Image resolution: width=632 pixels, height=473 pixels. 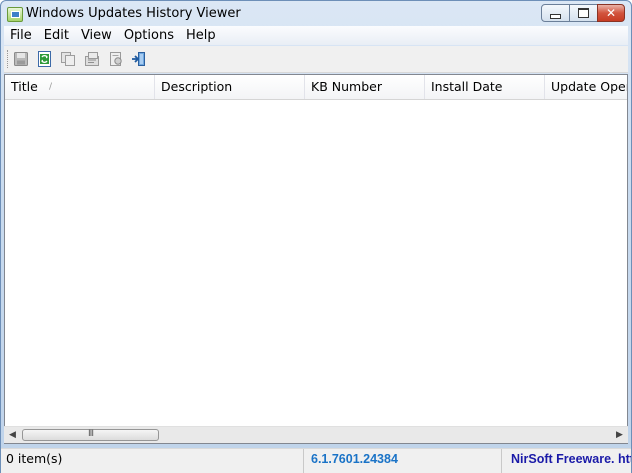 What do you see at coordinates (8, 59) in the screenshot?
I see `toolbar-grip` at bounding box center [8, 59].